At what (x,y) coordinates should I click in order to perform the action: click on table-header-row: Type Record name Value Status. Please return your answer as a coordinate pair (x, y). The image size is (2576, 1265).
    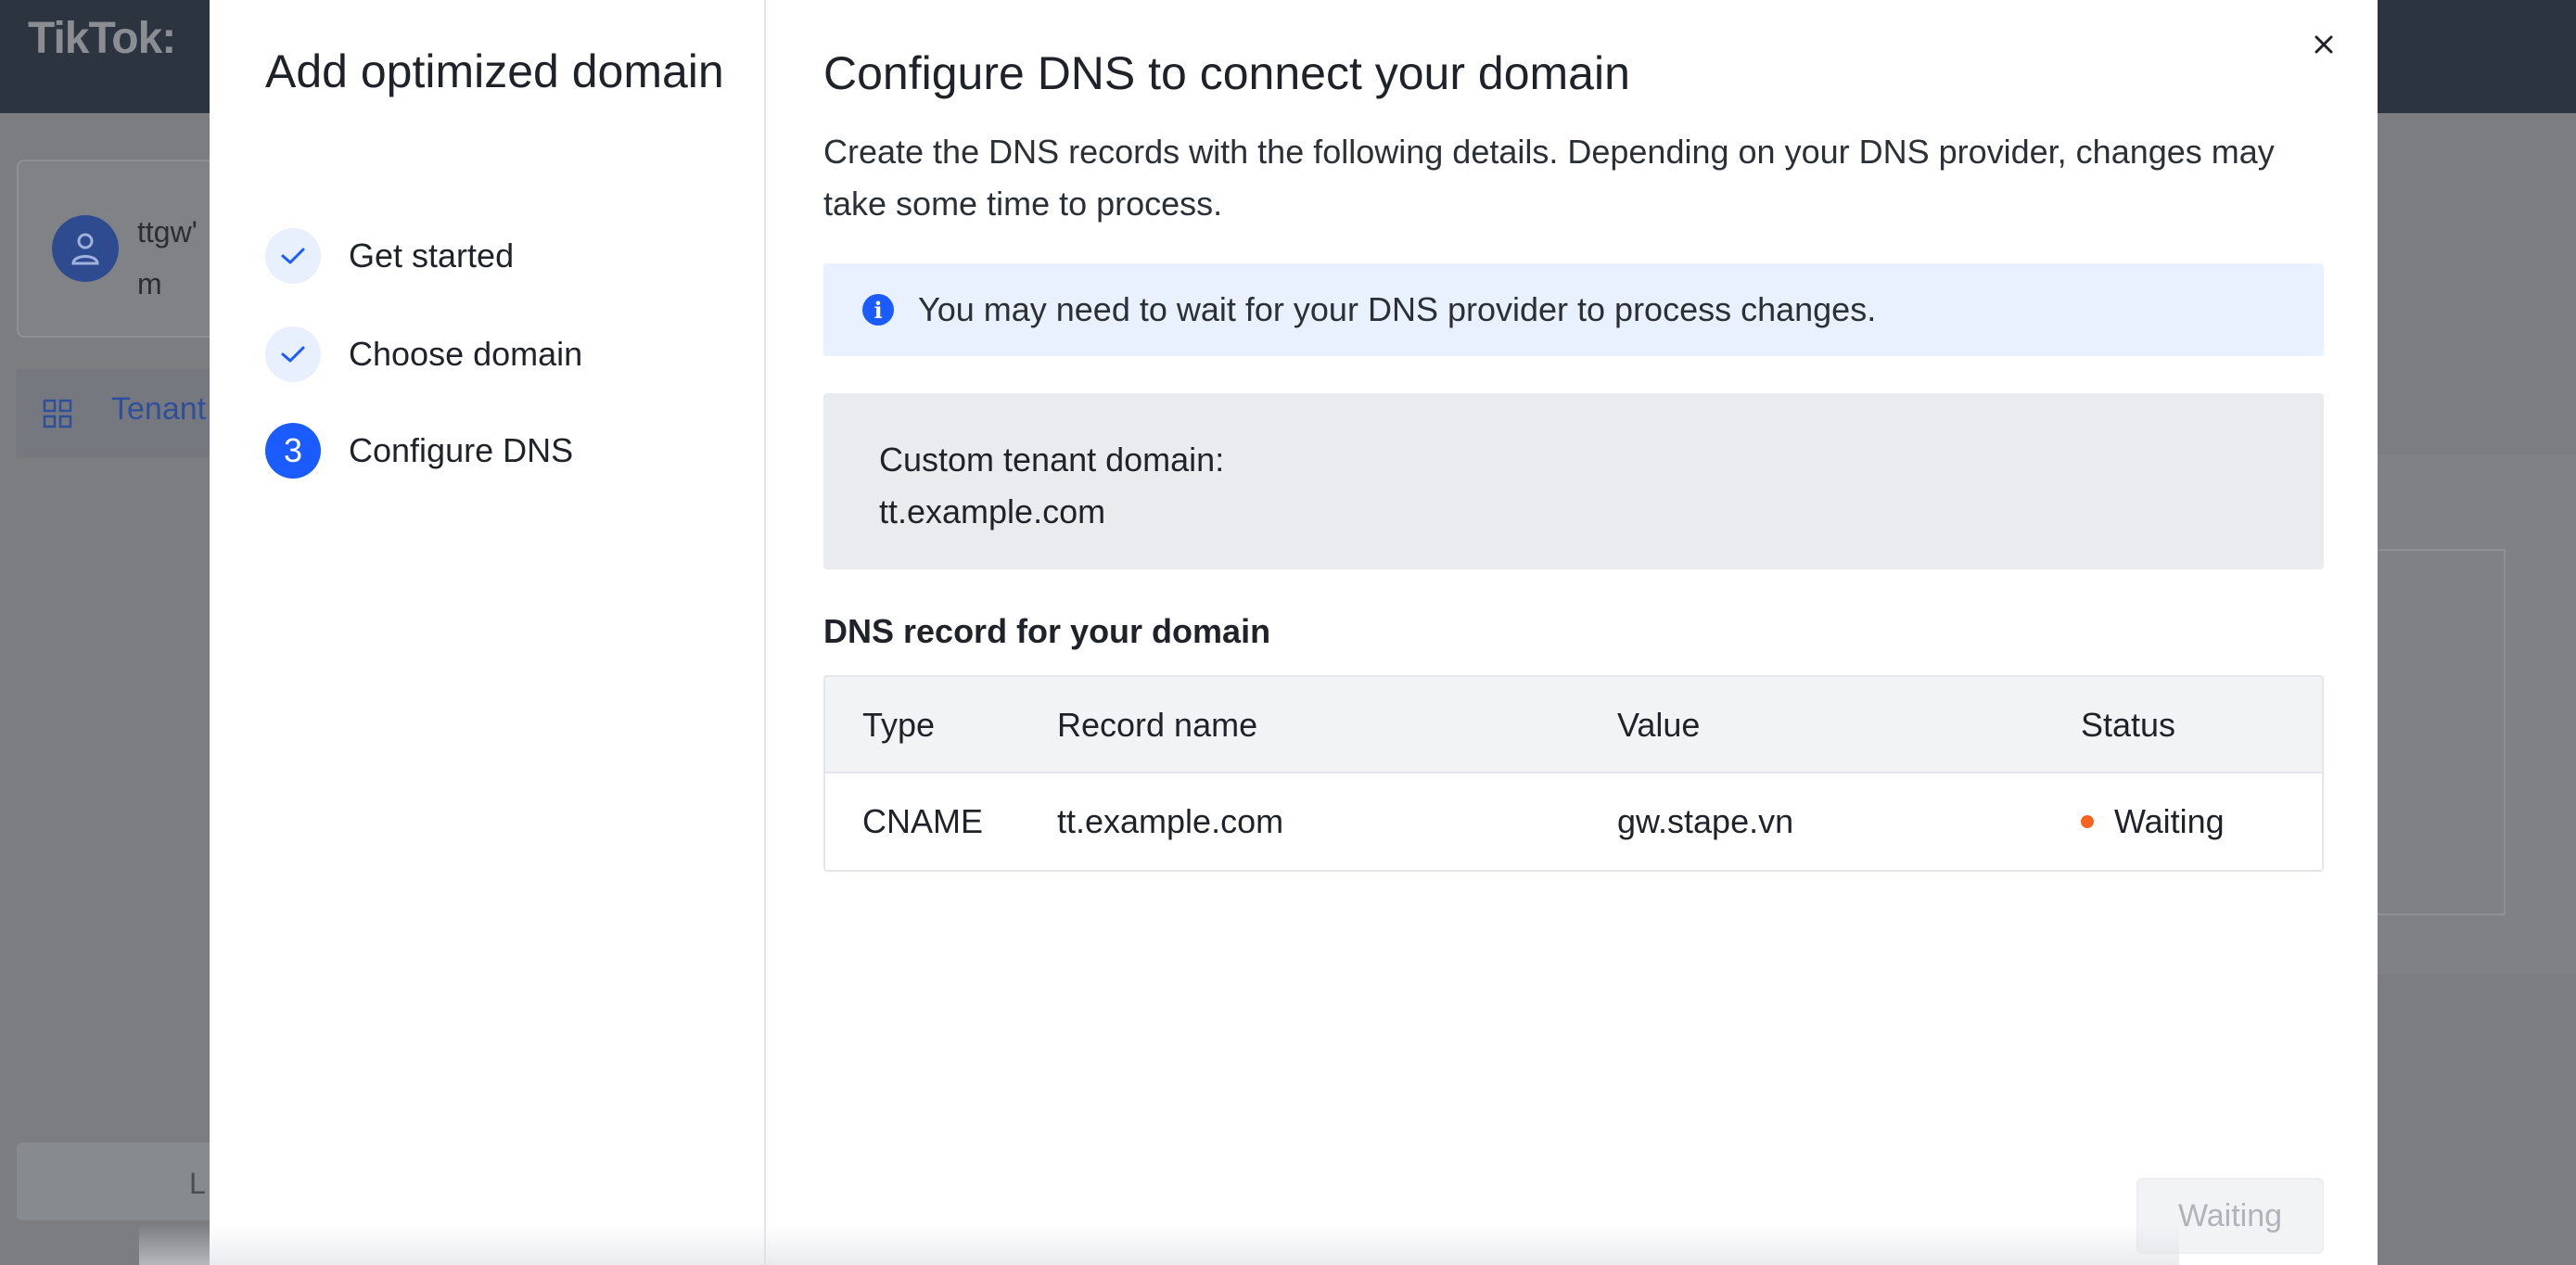
    Looking at the image, I should click on (1573, 725).